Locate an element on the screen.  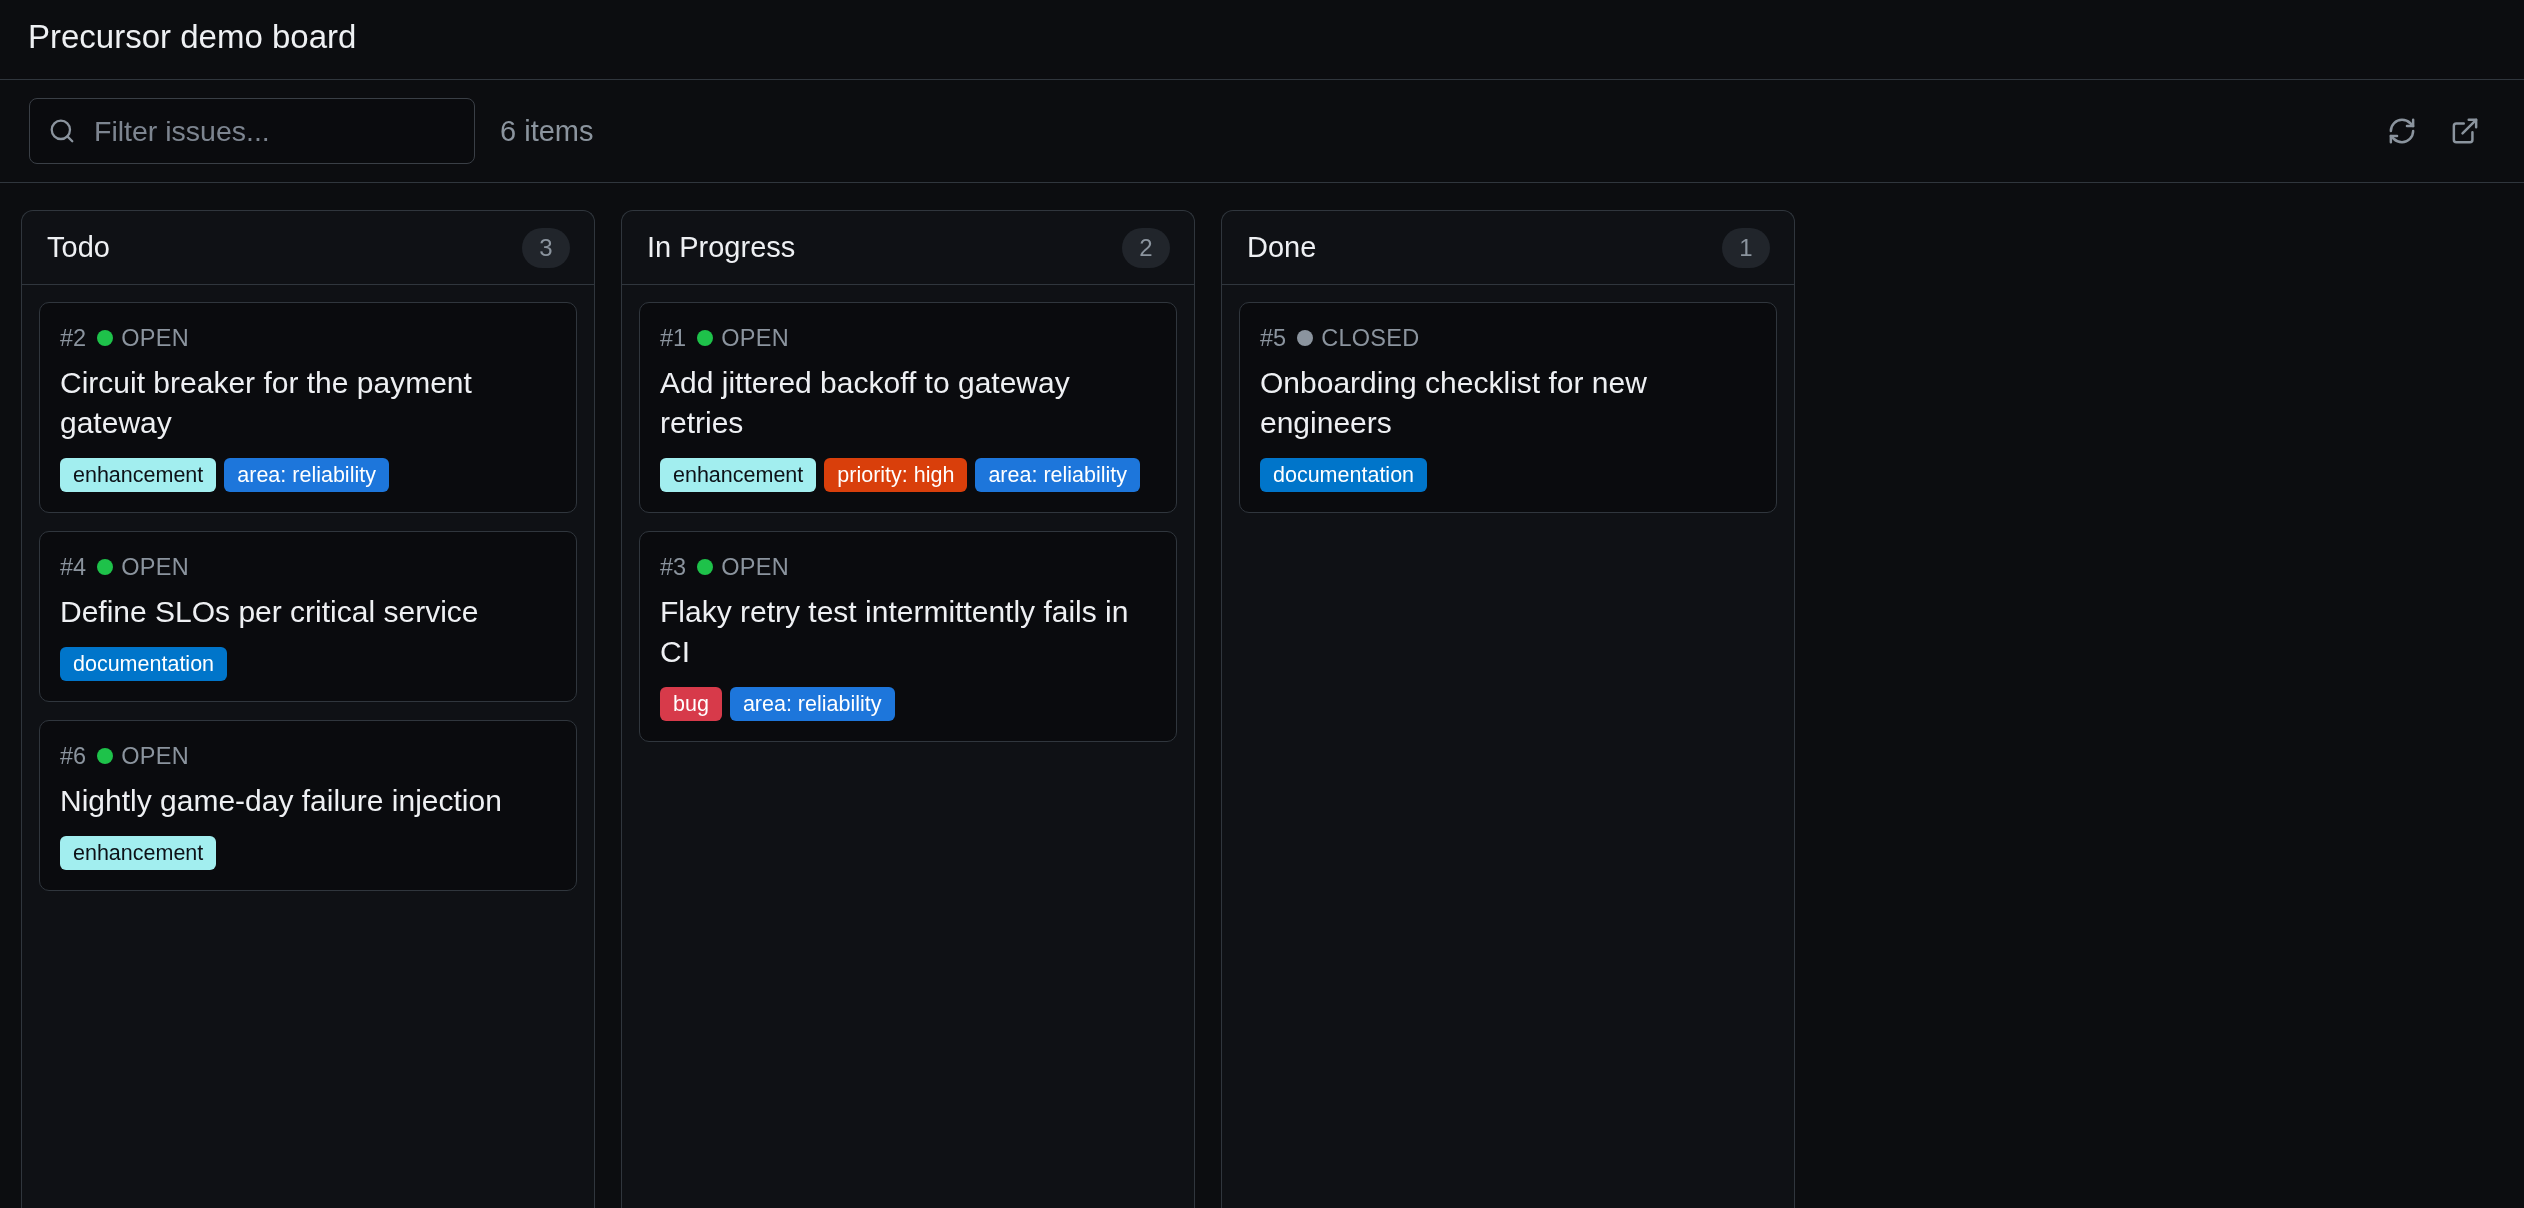
issue-number: #3 is located at coordinates (673, 567).